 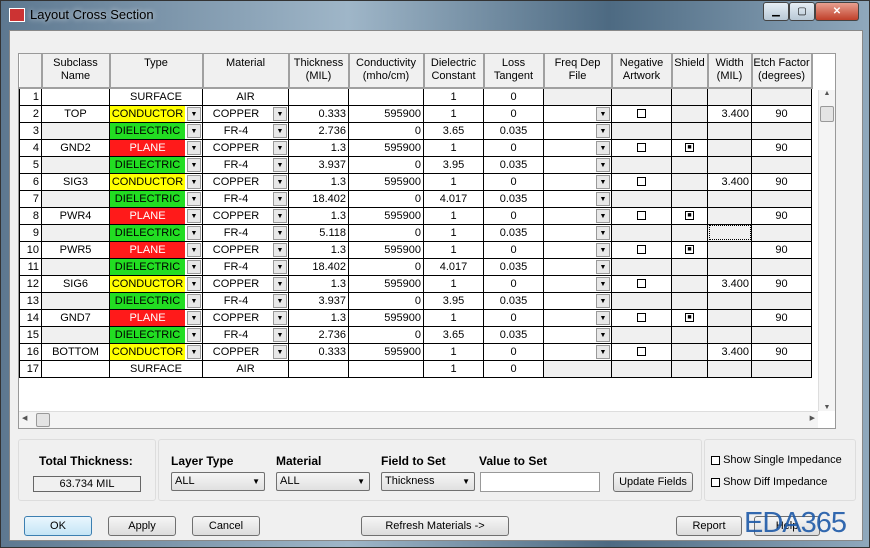 What do you see at coordinates (30, 266) in the screenshot?
I see `row-number: 11` at bounding box center [30, 266].